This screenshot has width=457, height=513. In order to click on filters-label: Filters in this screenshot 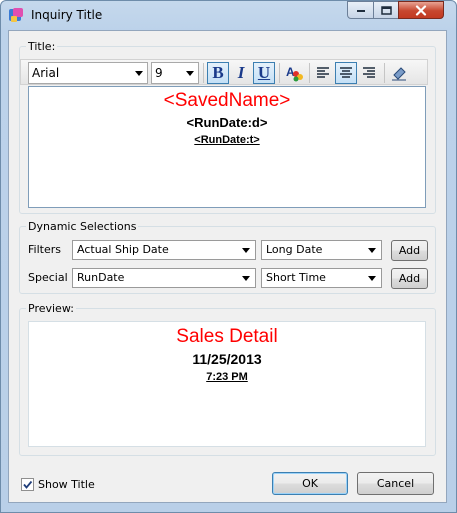, I will do `click(44, 249)`.